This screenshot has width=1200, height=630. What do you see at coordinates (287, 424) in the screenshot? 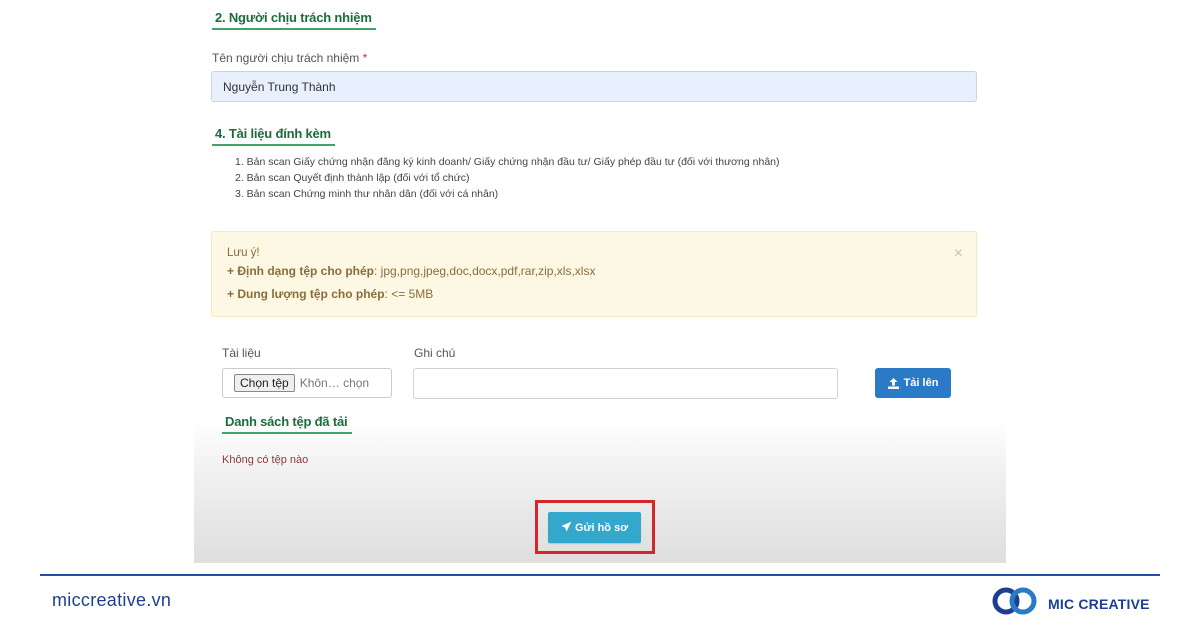
I see `uploaded-files-title: Danh sách tệp đã tải` at bounding box center [287, 424].